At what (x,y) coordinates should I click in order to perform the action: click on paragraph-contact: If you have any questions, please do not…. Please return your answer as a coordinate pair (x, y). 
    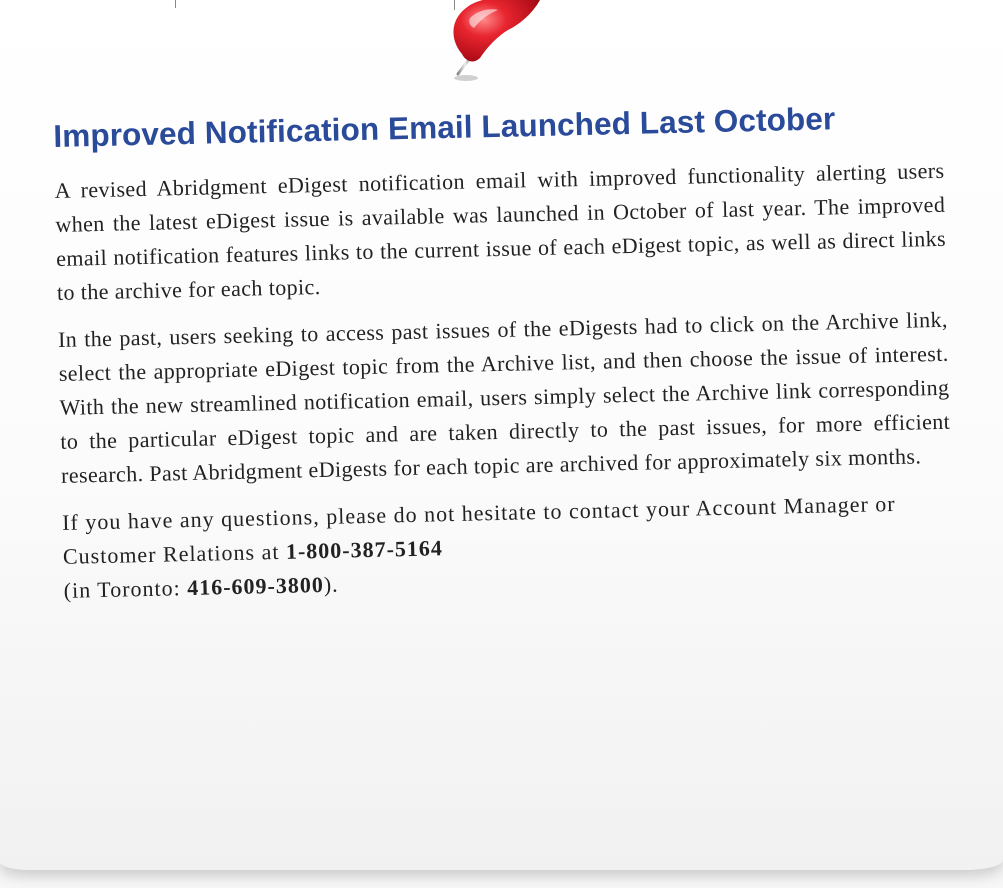
    Looking at the image, I should click on (508, 547).